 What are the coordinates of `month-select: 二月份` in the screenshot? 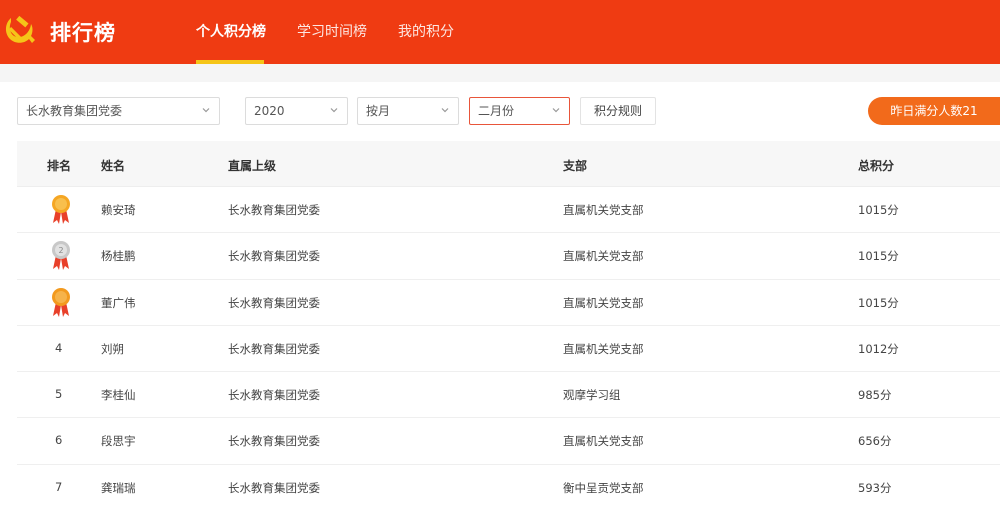 It's located at (519, 111).